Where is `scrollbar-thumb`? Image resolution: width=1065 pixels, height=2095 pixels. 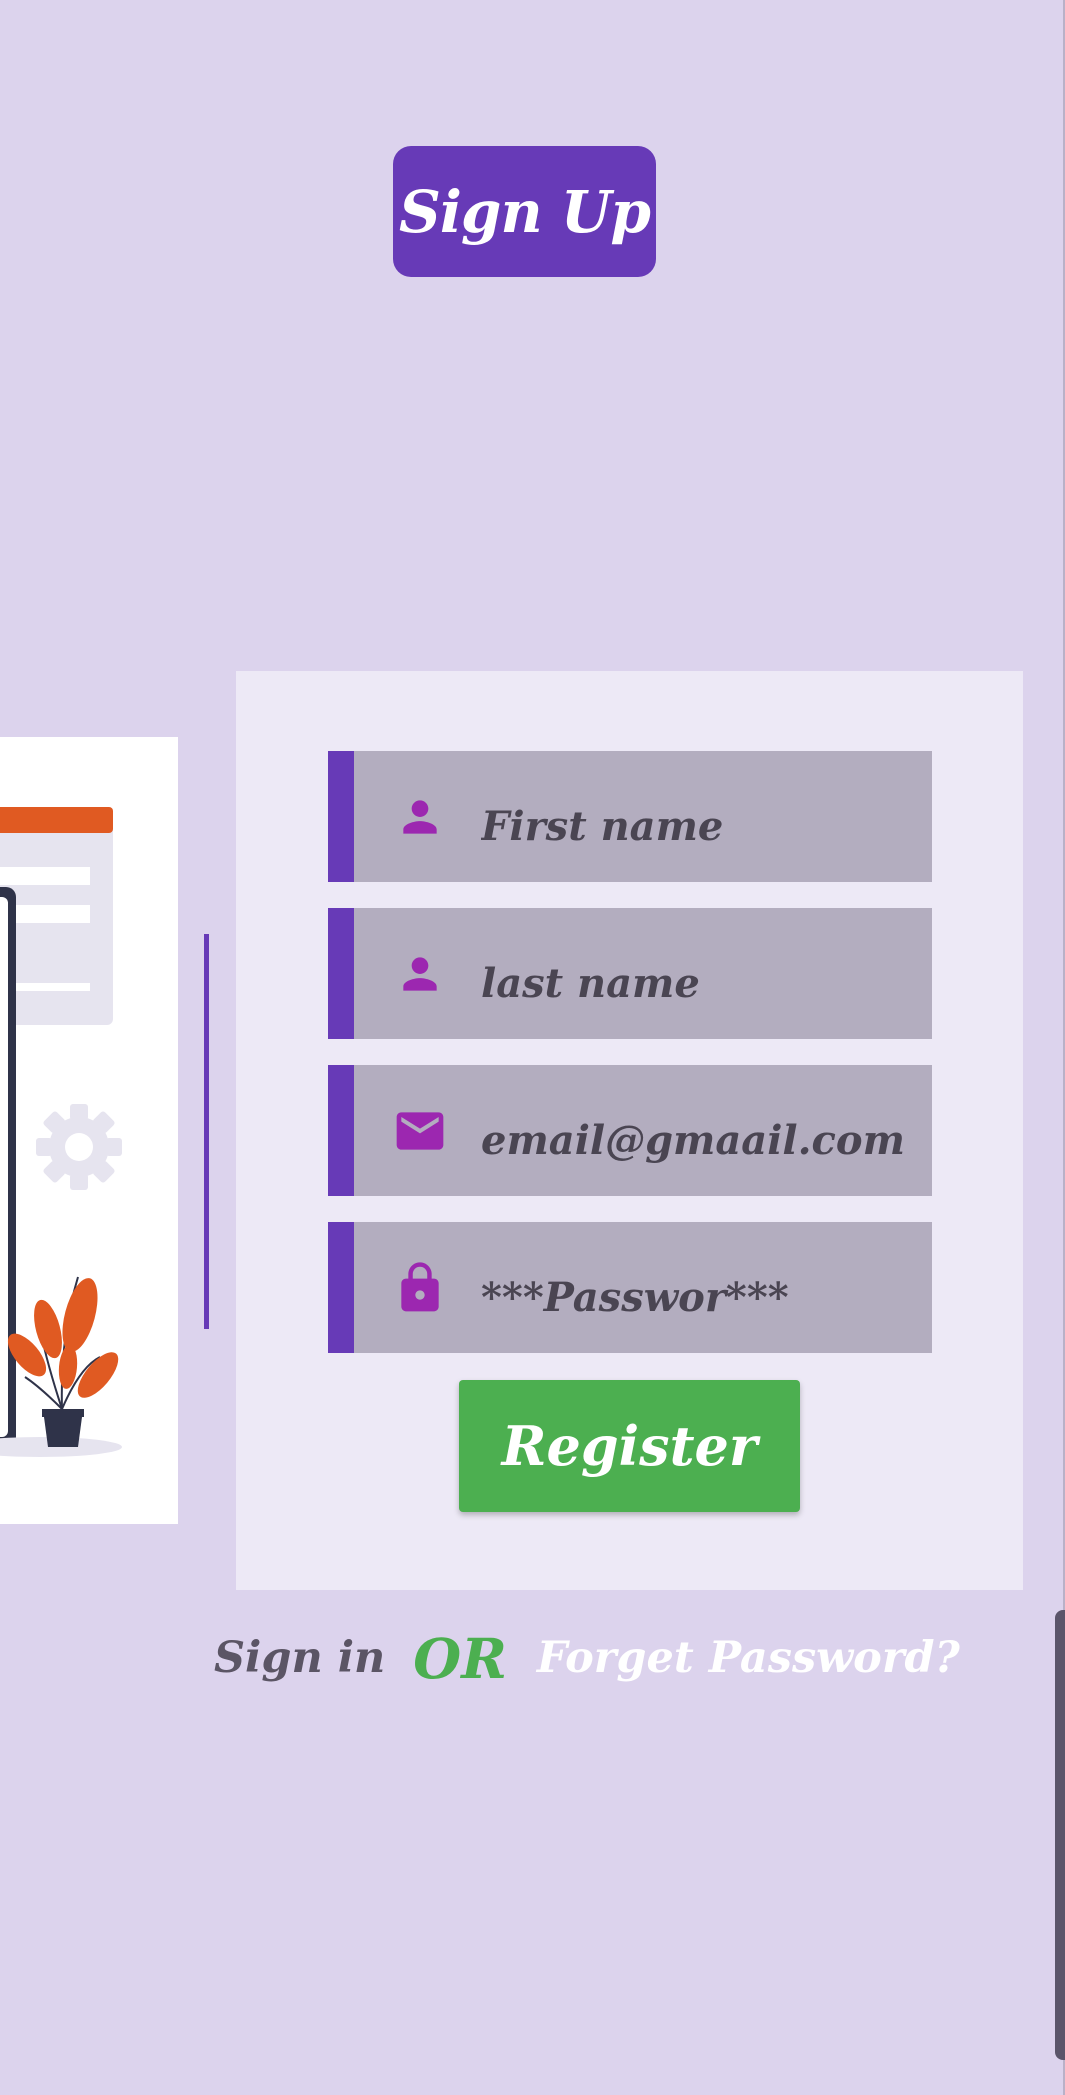 scrollbar-thumb is located at coordinates (1060, 1835).